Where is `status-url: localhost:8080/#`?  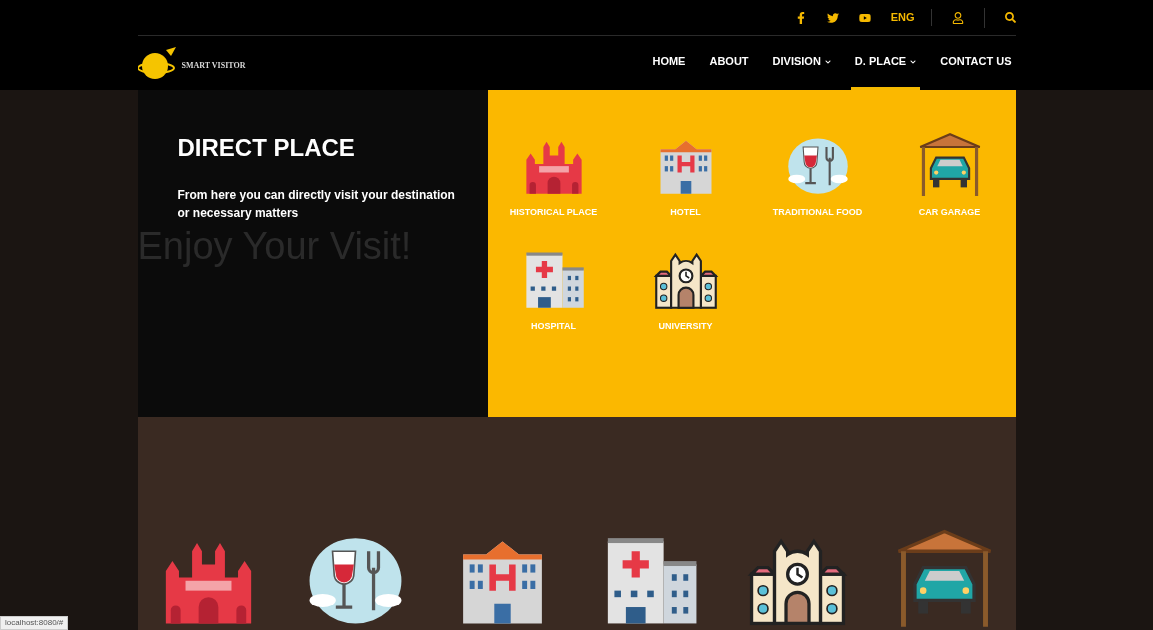 status-url: localhost:8080/# is located at coordinates (34, 623).